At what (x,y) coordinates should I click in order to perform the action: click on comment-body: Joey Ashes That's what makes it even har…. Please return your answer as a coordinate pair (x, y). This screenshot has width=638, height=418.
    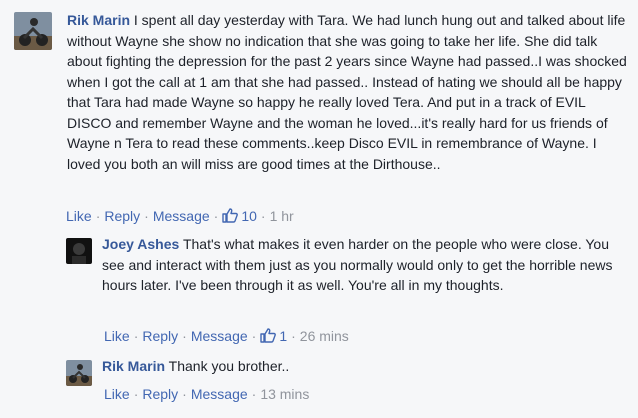
    Looking at the image, I should click on (362, 265).